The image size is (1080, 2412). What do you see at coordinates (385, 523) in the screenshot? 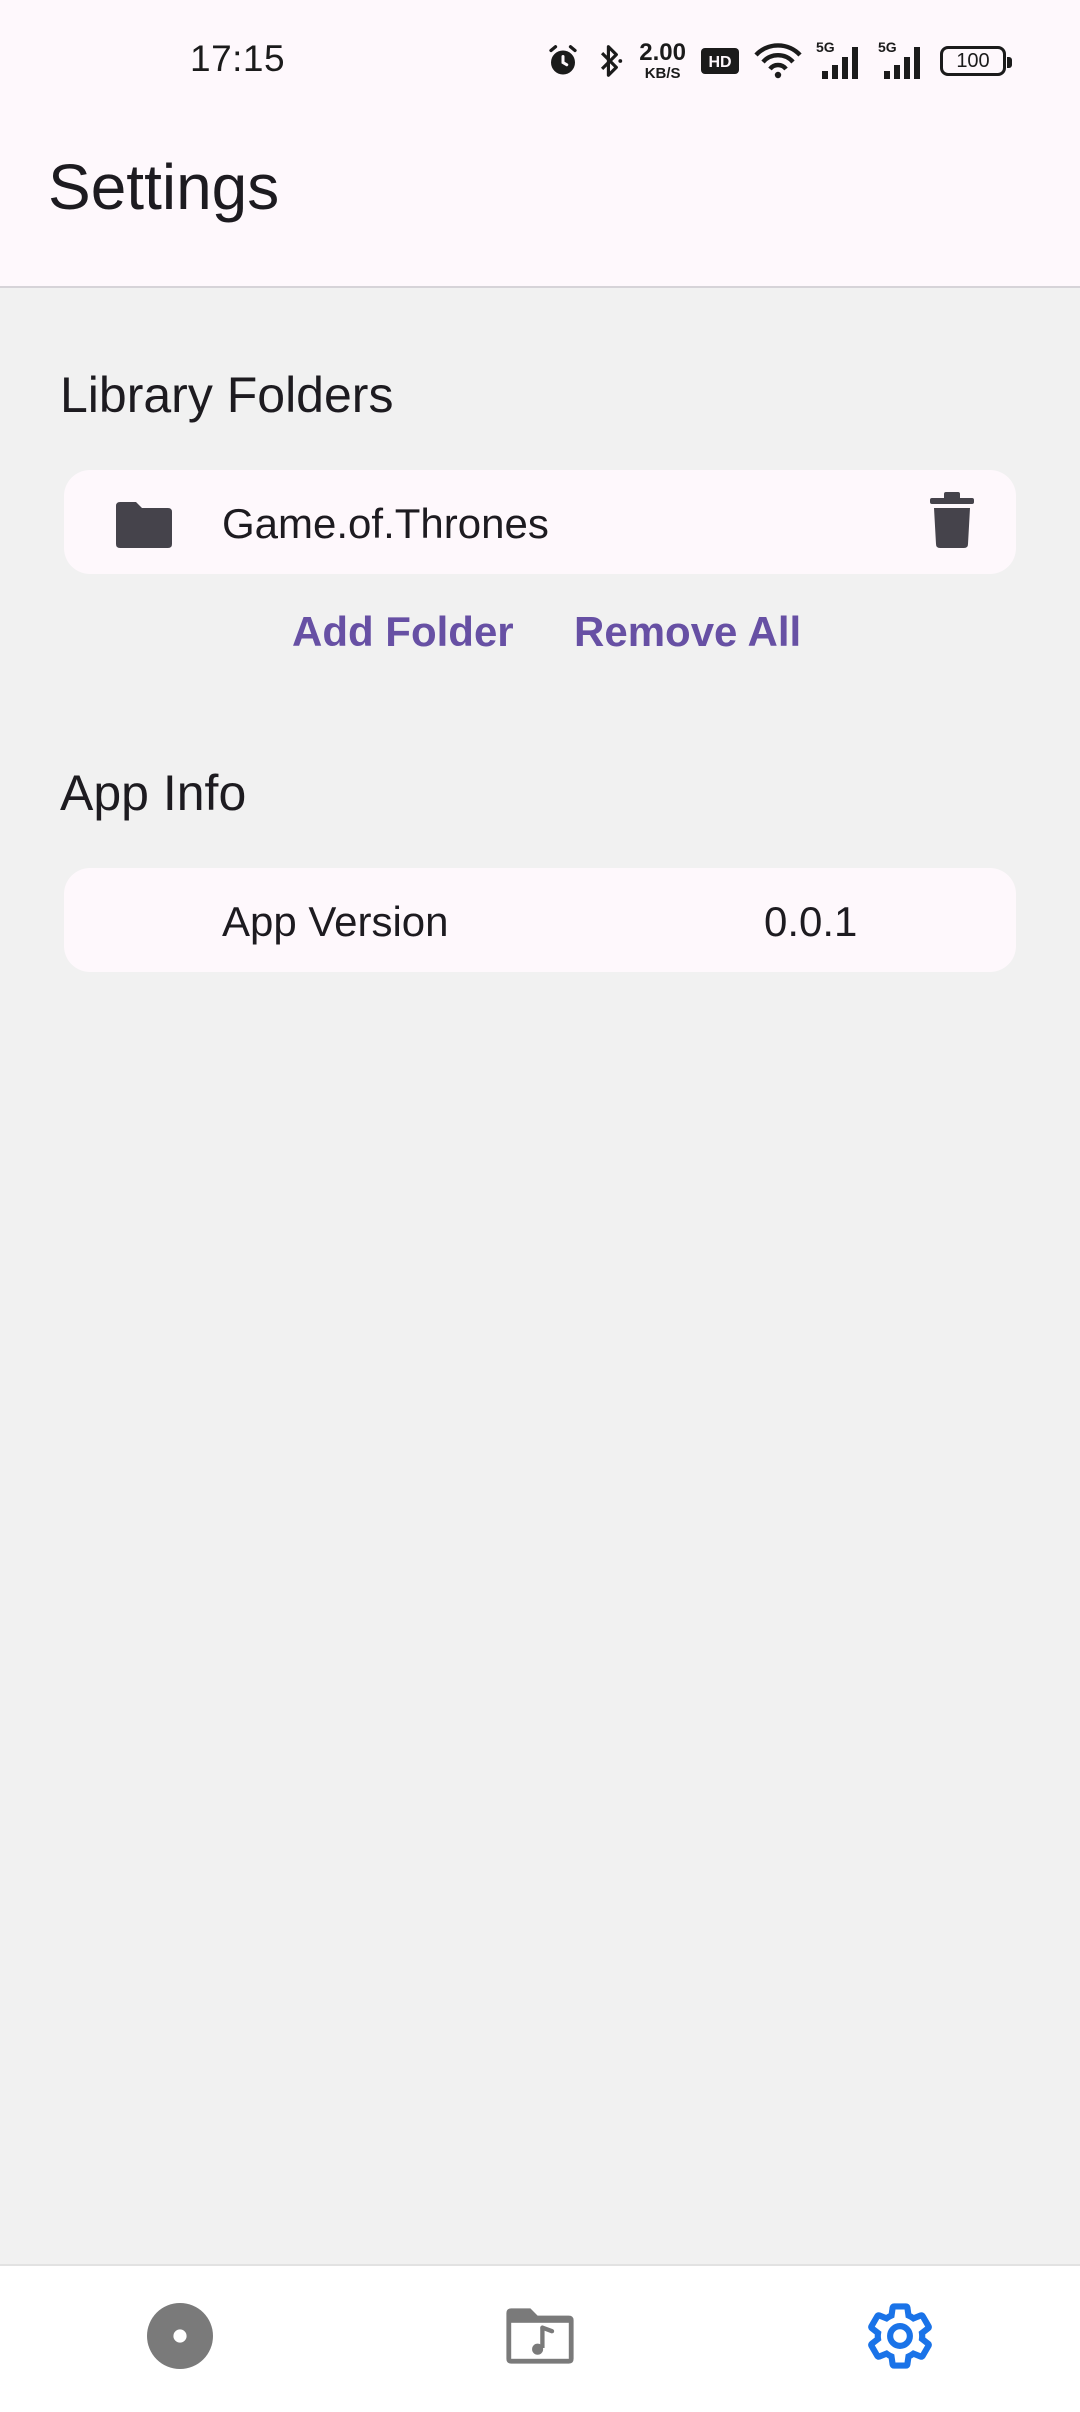
I see `folder-name: Game.of.Thrones` at bounding box center [385, 523].